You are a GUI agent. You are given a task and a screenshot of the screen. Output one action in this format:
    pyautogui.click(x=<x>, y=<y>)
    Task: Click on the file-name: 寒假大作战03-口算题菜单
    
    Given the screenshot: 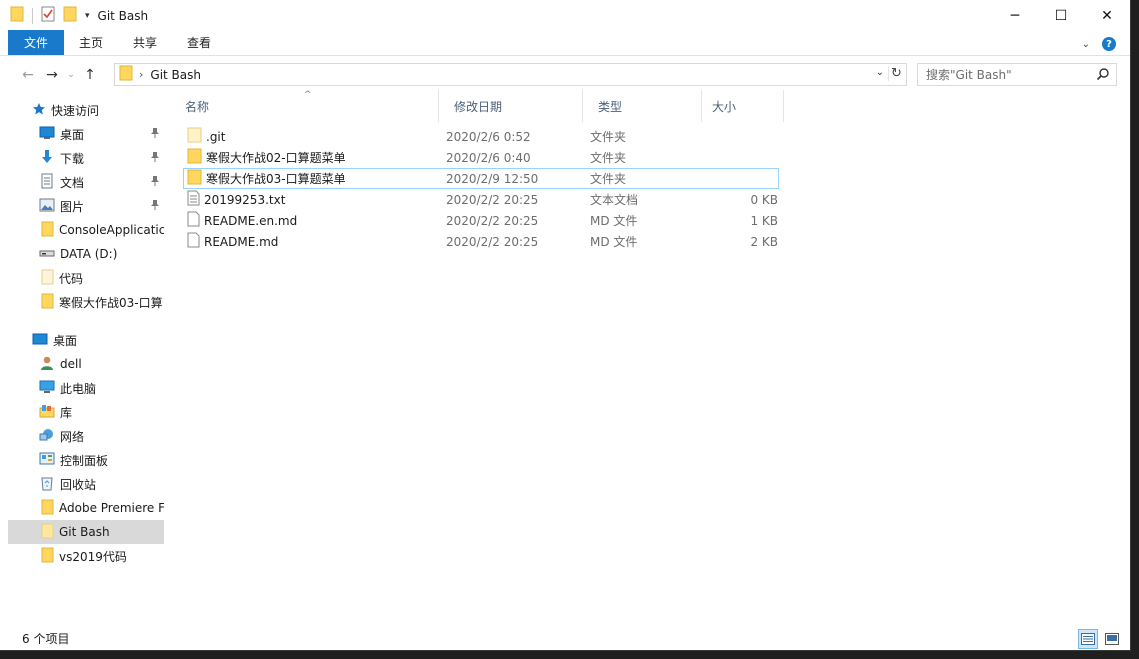 What is the action you would take?
    pyautogui.click(x=276, y=179)
    